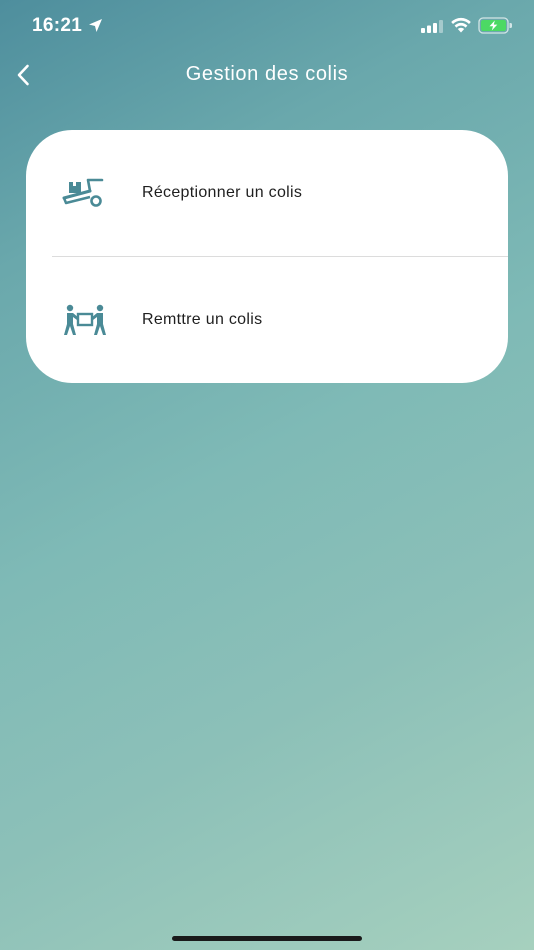 The height and width of the screenshot is (950, 534). I want to click on wifi-icon, so click(461, 25).